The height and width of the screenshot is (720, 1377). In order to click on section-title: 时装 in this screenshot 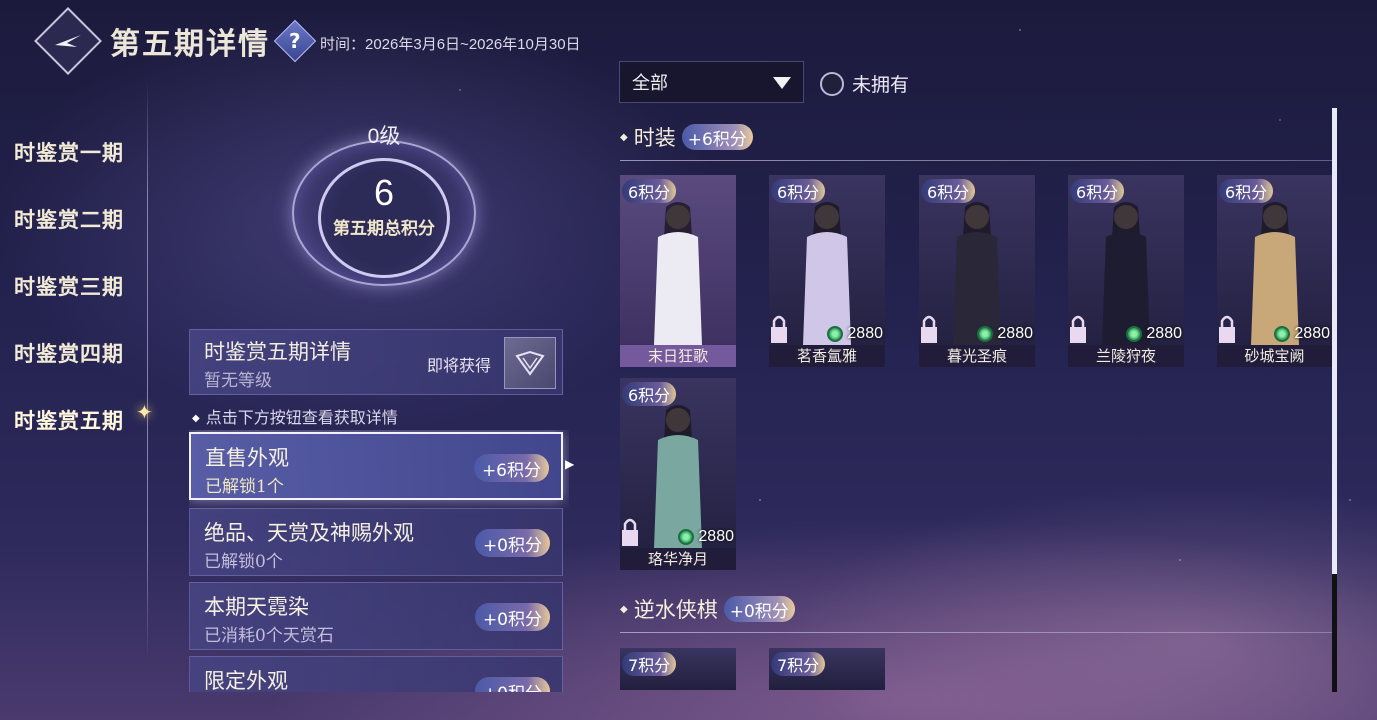, I will do `click(654, 138)`.